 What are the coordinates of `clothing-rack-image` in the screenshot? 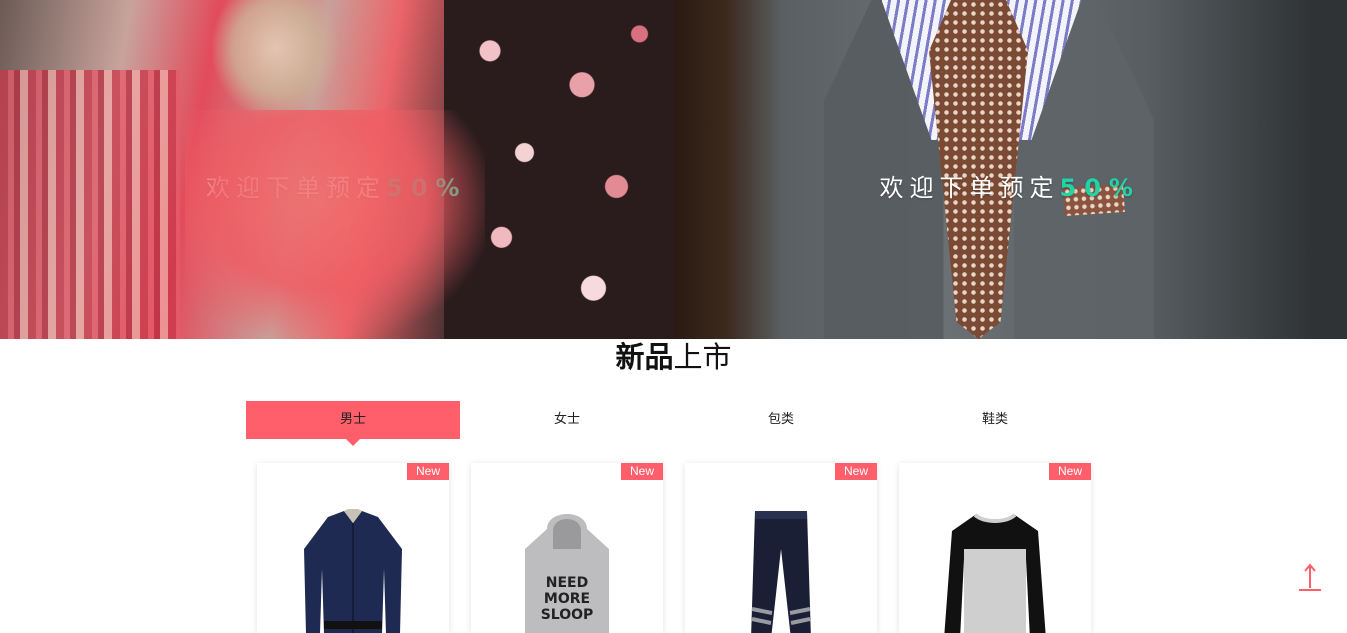 It's located at (90, 204).